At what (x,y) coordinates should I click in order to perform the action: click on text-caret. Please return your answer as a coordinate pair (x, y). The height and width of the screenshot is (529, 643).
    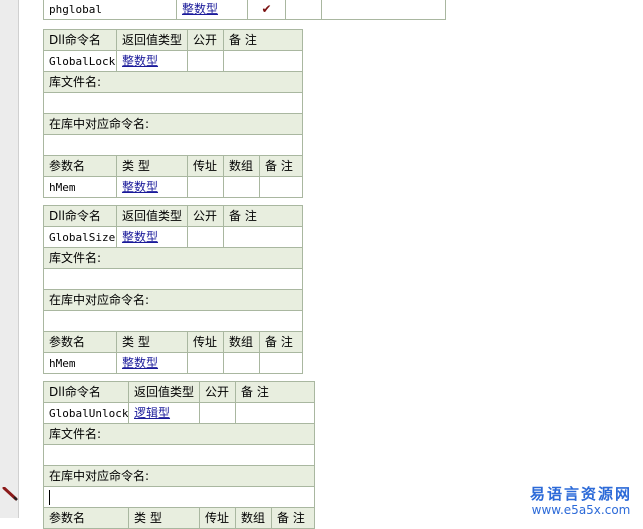
    Looking at the image, I should click on (49, 497).